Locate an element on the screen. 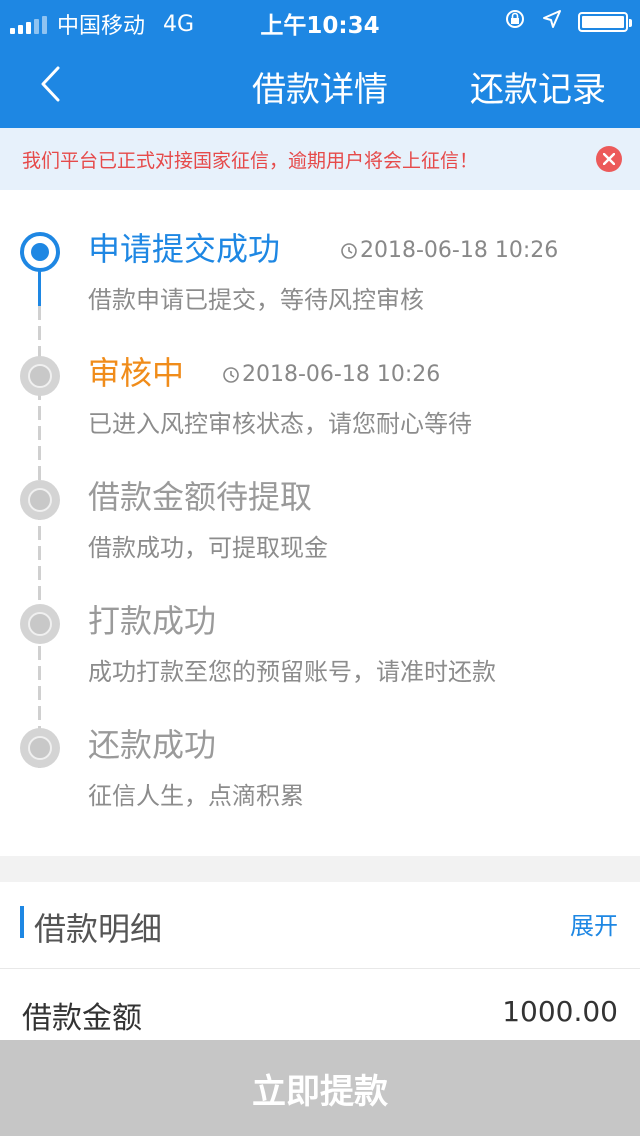 This screenshot has height=1136, width=640. section-title: 借款明细 is located at coordinates (98, 929).